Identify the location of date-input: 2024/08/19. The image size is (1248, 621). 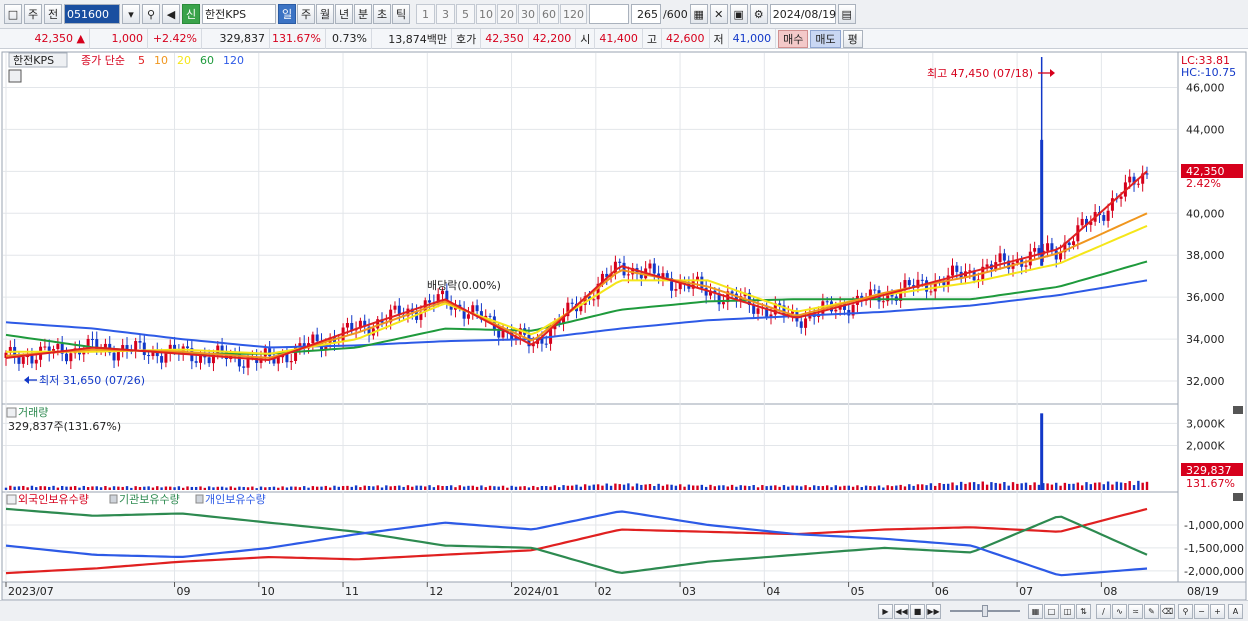
(802, 14).